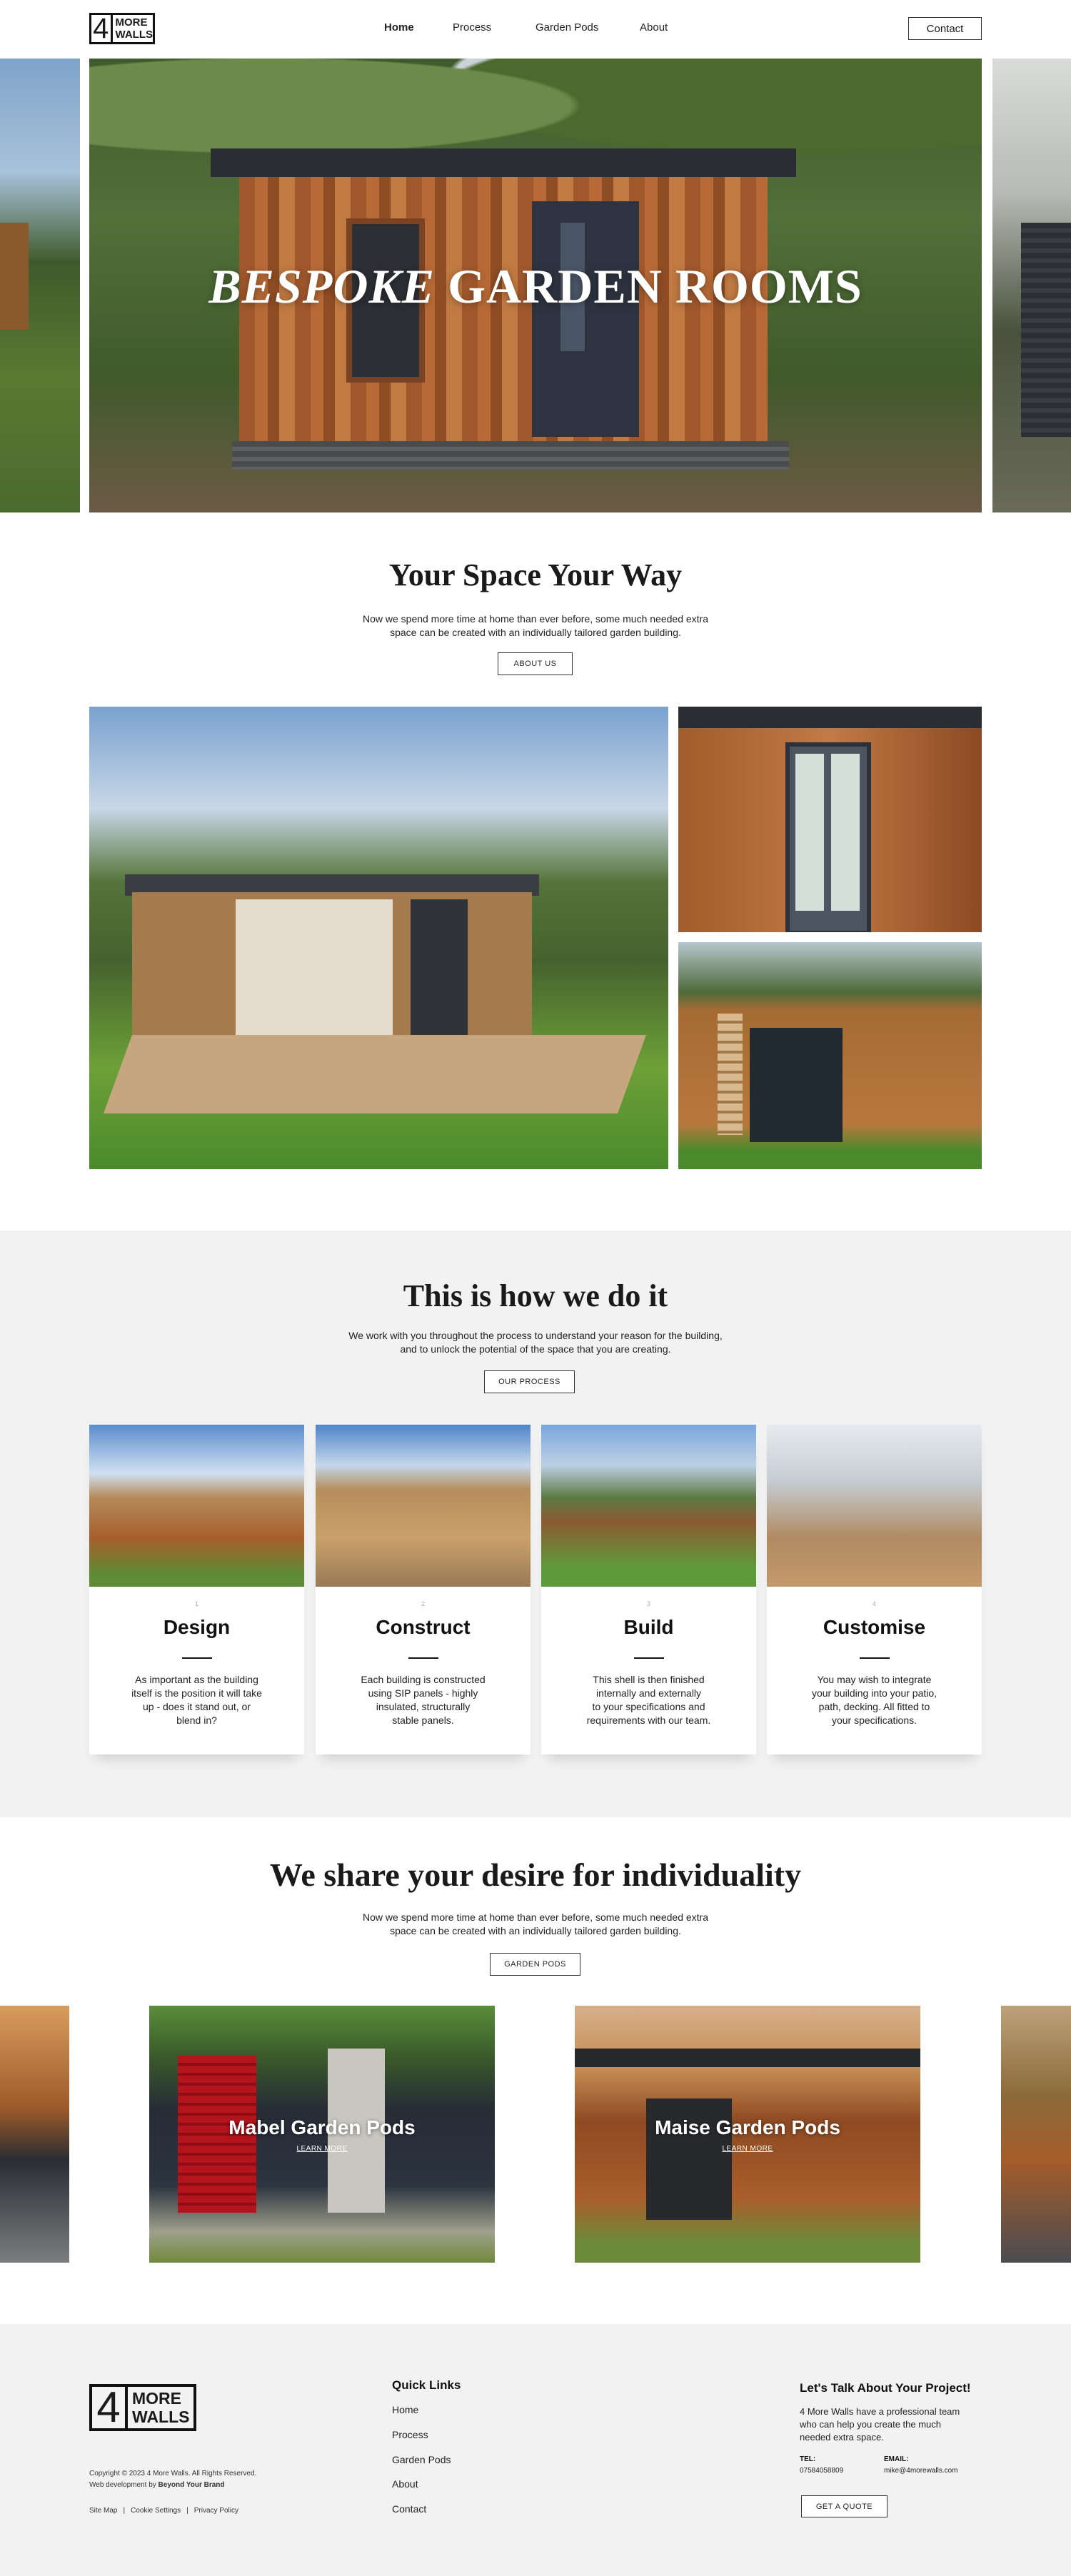  Describe the element at coordinates (885, 2388) in the screenshot. I see `cta-title: Let's Talk About Your Project!` at that location.